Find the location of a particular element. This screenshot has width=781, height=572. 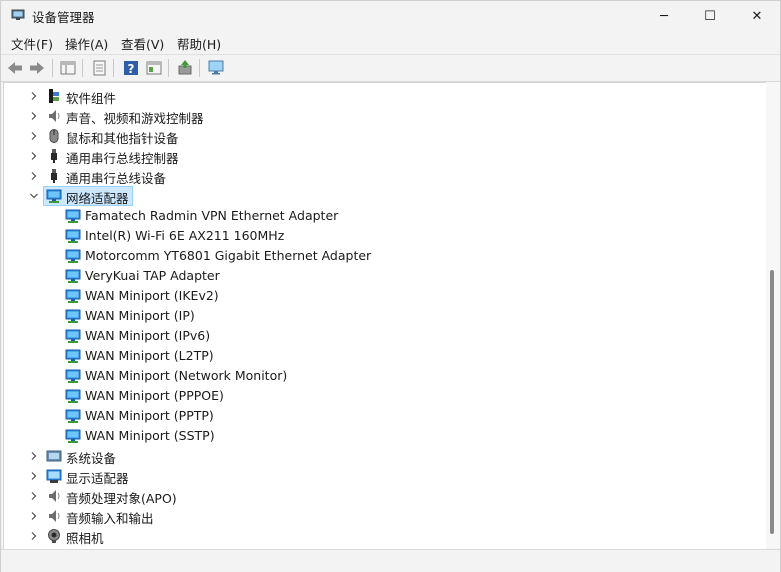

tree-category-row: 照相机 is located at coordinates (384, 536).